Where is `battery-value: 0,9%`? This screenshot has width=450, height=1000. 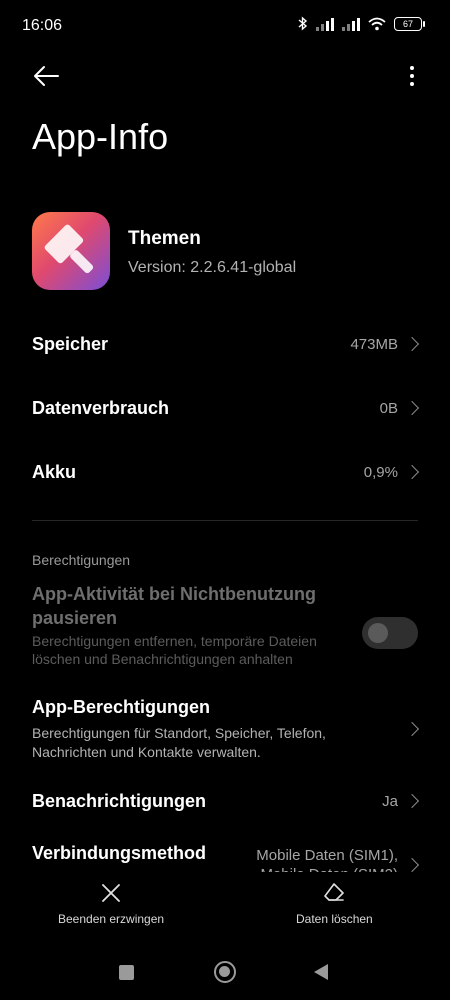 battery-value: 0,9% is located at coordinates (380, 472).